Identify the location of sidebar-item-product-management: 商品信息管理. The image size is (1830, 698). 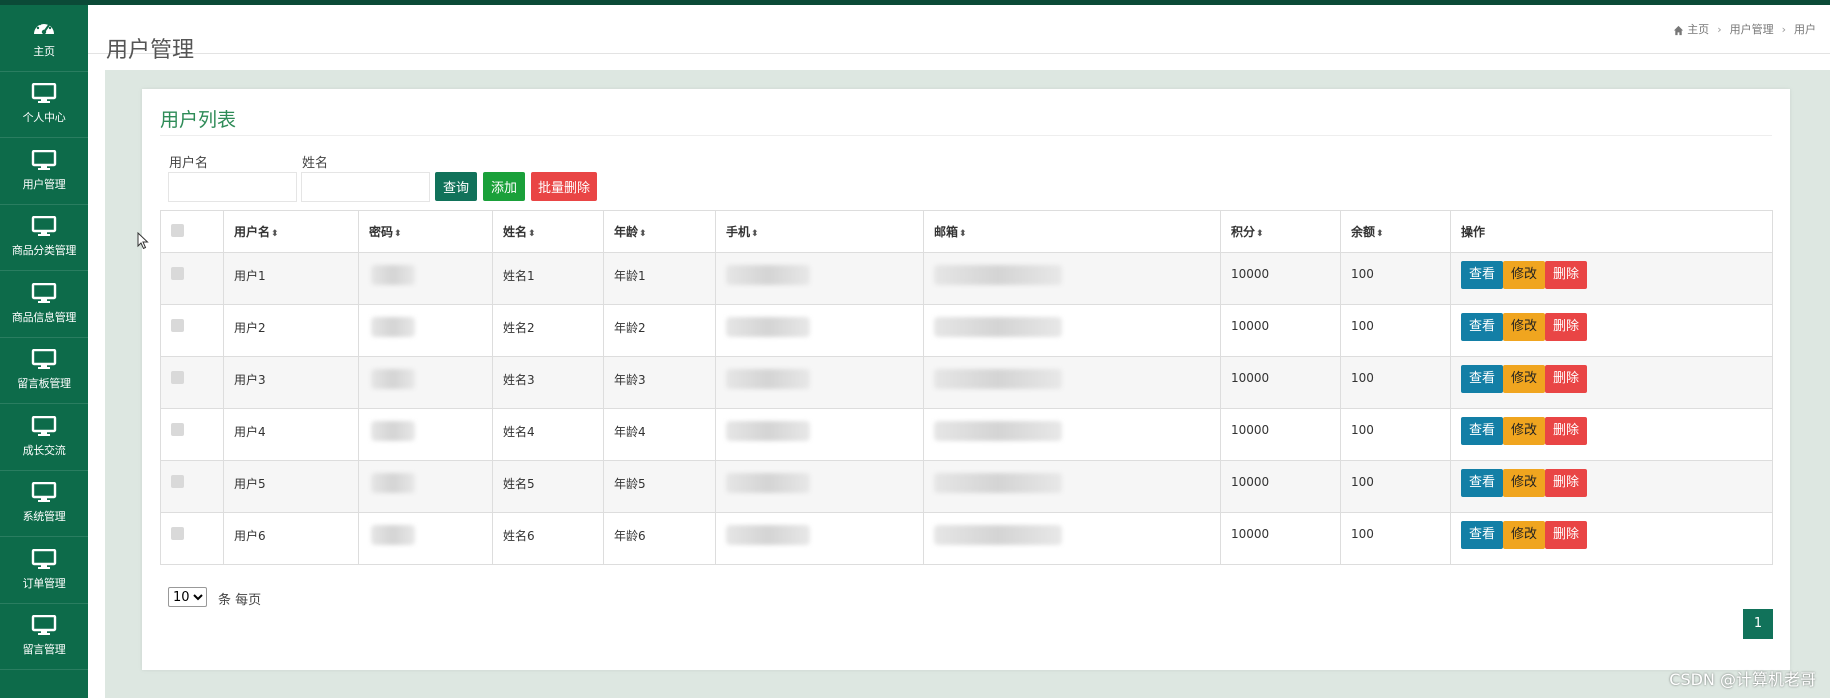
(44, 304).